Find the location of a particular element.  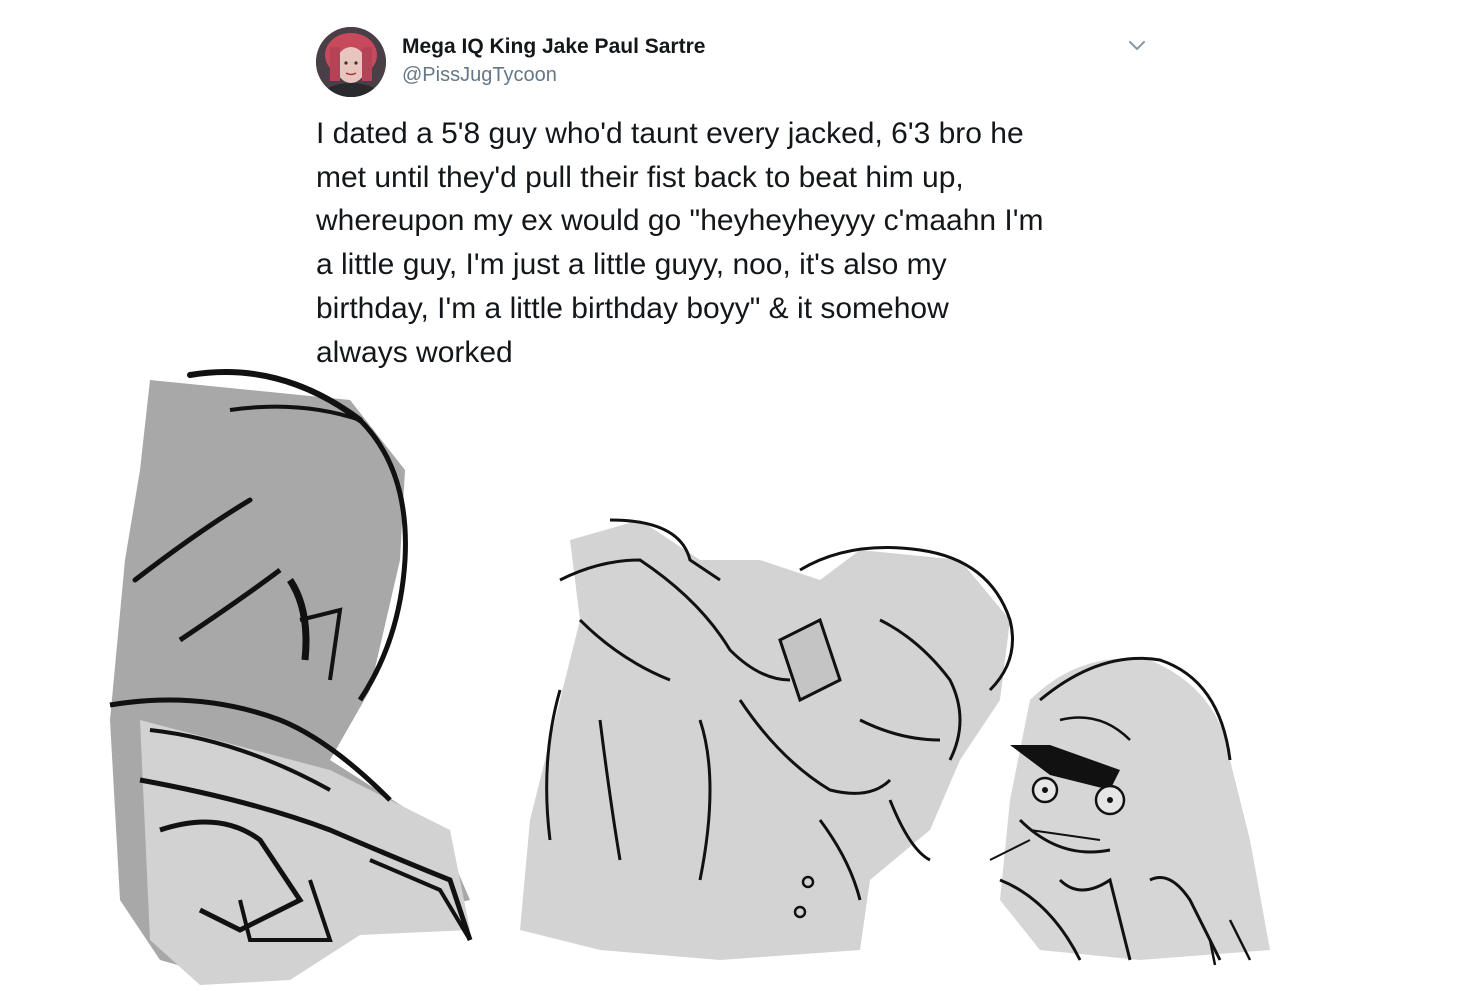

profile-photo-icon is located at coordinates (351, 62).